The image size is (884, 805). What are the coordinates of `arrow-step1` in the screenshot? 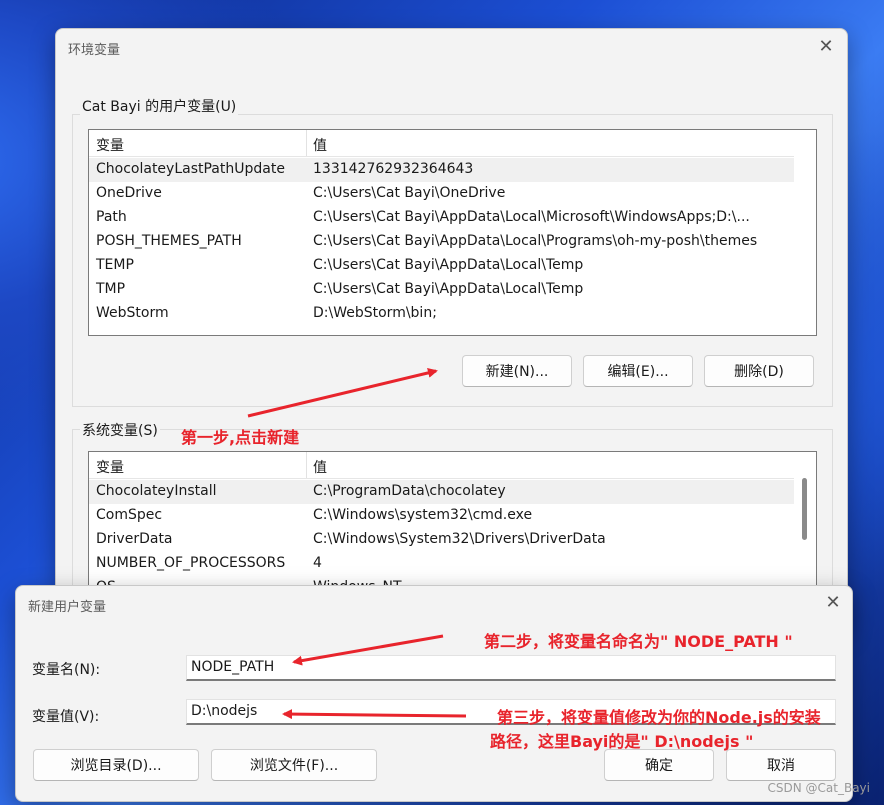 It's located at (342, 392).